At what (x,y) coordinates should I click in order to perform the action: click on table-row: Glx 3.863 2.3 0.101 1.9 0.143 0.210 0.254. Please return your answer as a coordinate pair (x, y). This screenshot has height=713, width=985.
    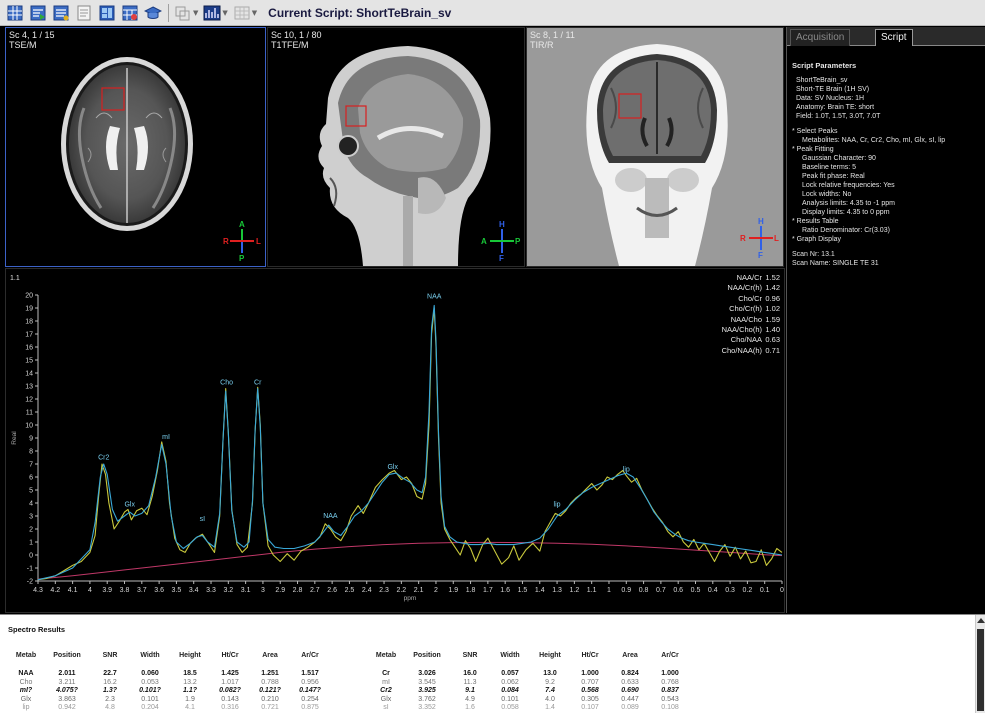
    Looking at the image, I should click on (169, 700).